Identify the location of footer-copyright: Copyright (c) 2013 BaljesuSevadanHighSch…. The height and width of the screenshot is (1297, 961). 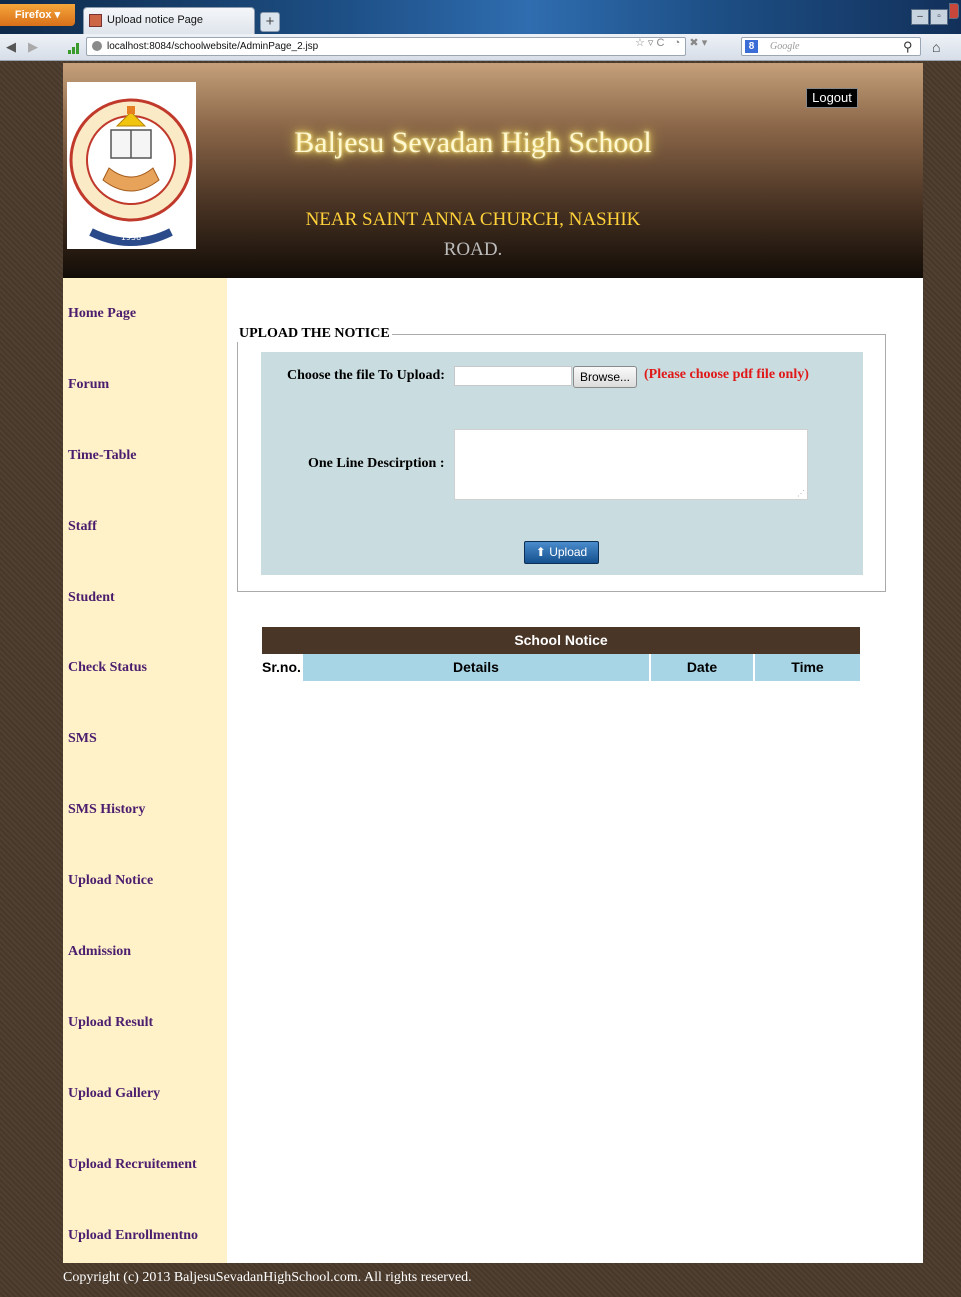
(267, 1277).